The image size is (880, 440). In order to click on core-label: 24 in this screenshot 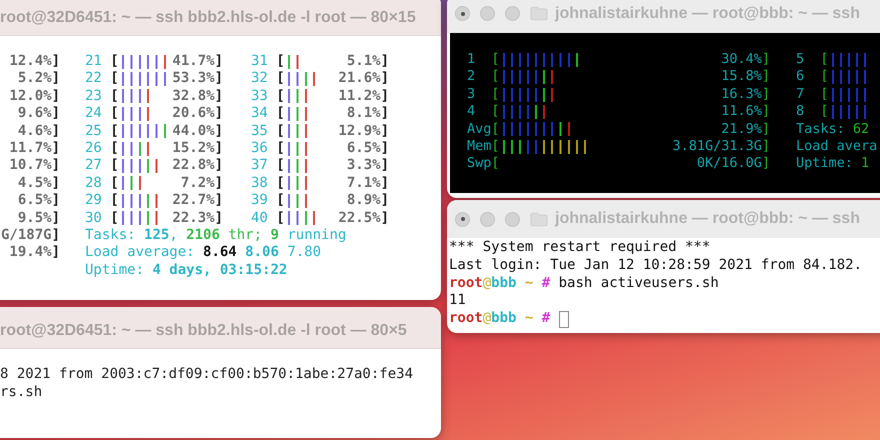, I will do `click(93, 114)`.